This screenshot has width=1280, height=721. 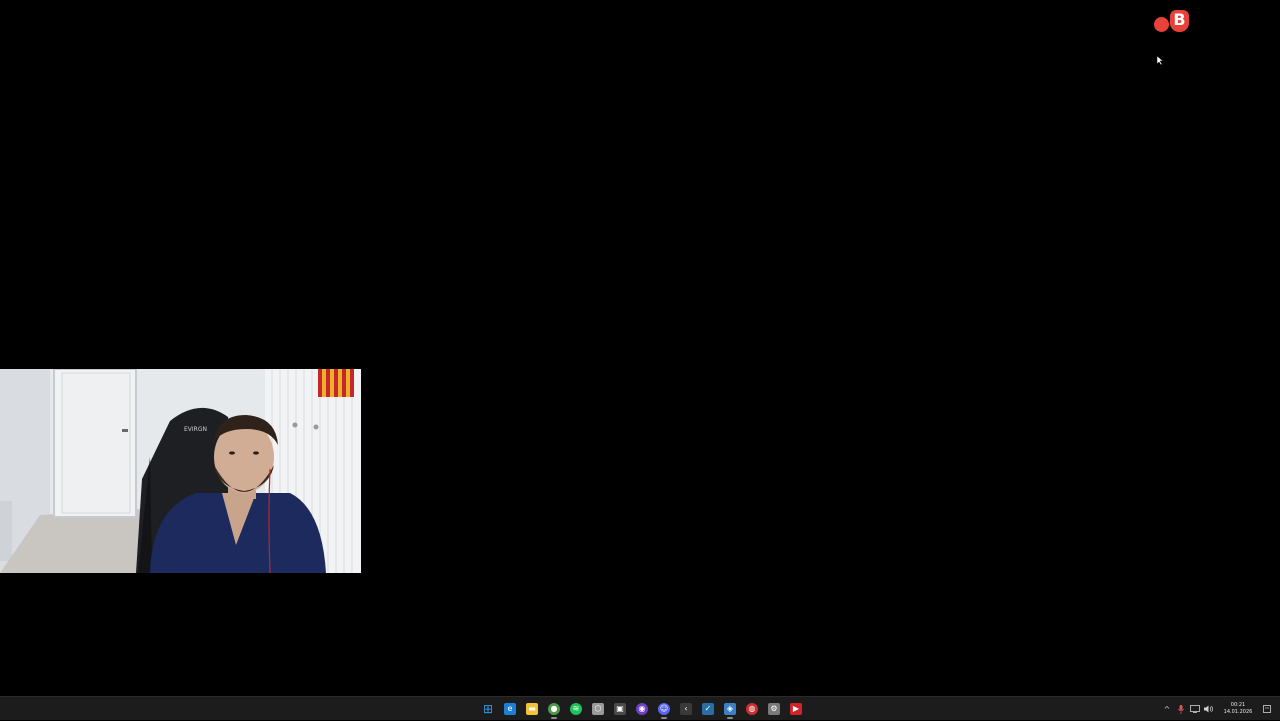 What do you see at coordinates (1238, 705) in the screenshot?
I see `clock-time: 00:21` at bounding box center [1238, 705].